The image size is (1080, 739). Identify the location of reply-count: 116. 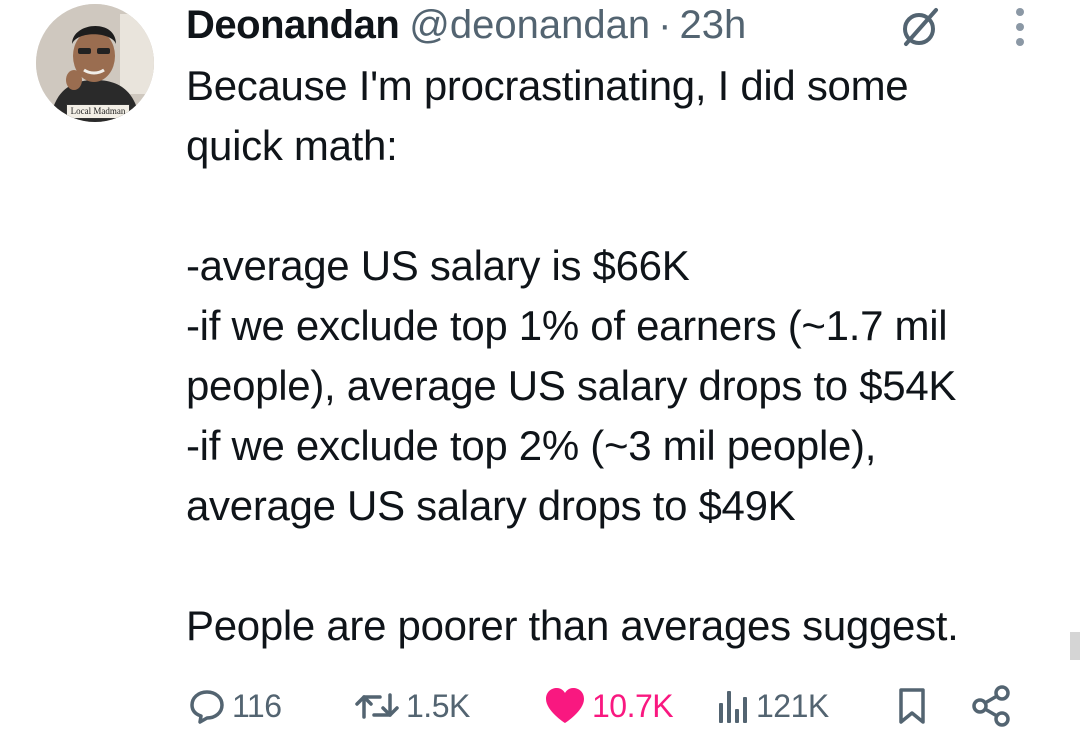
(257, 705).